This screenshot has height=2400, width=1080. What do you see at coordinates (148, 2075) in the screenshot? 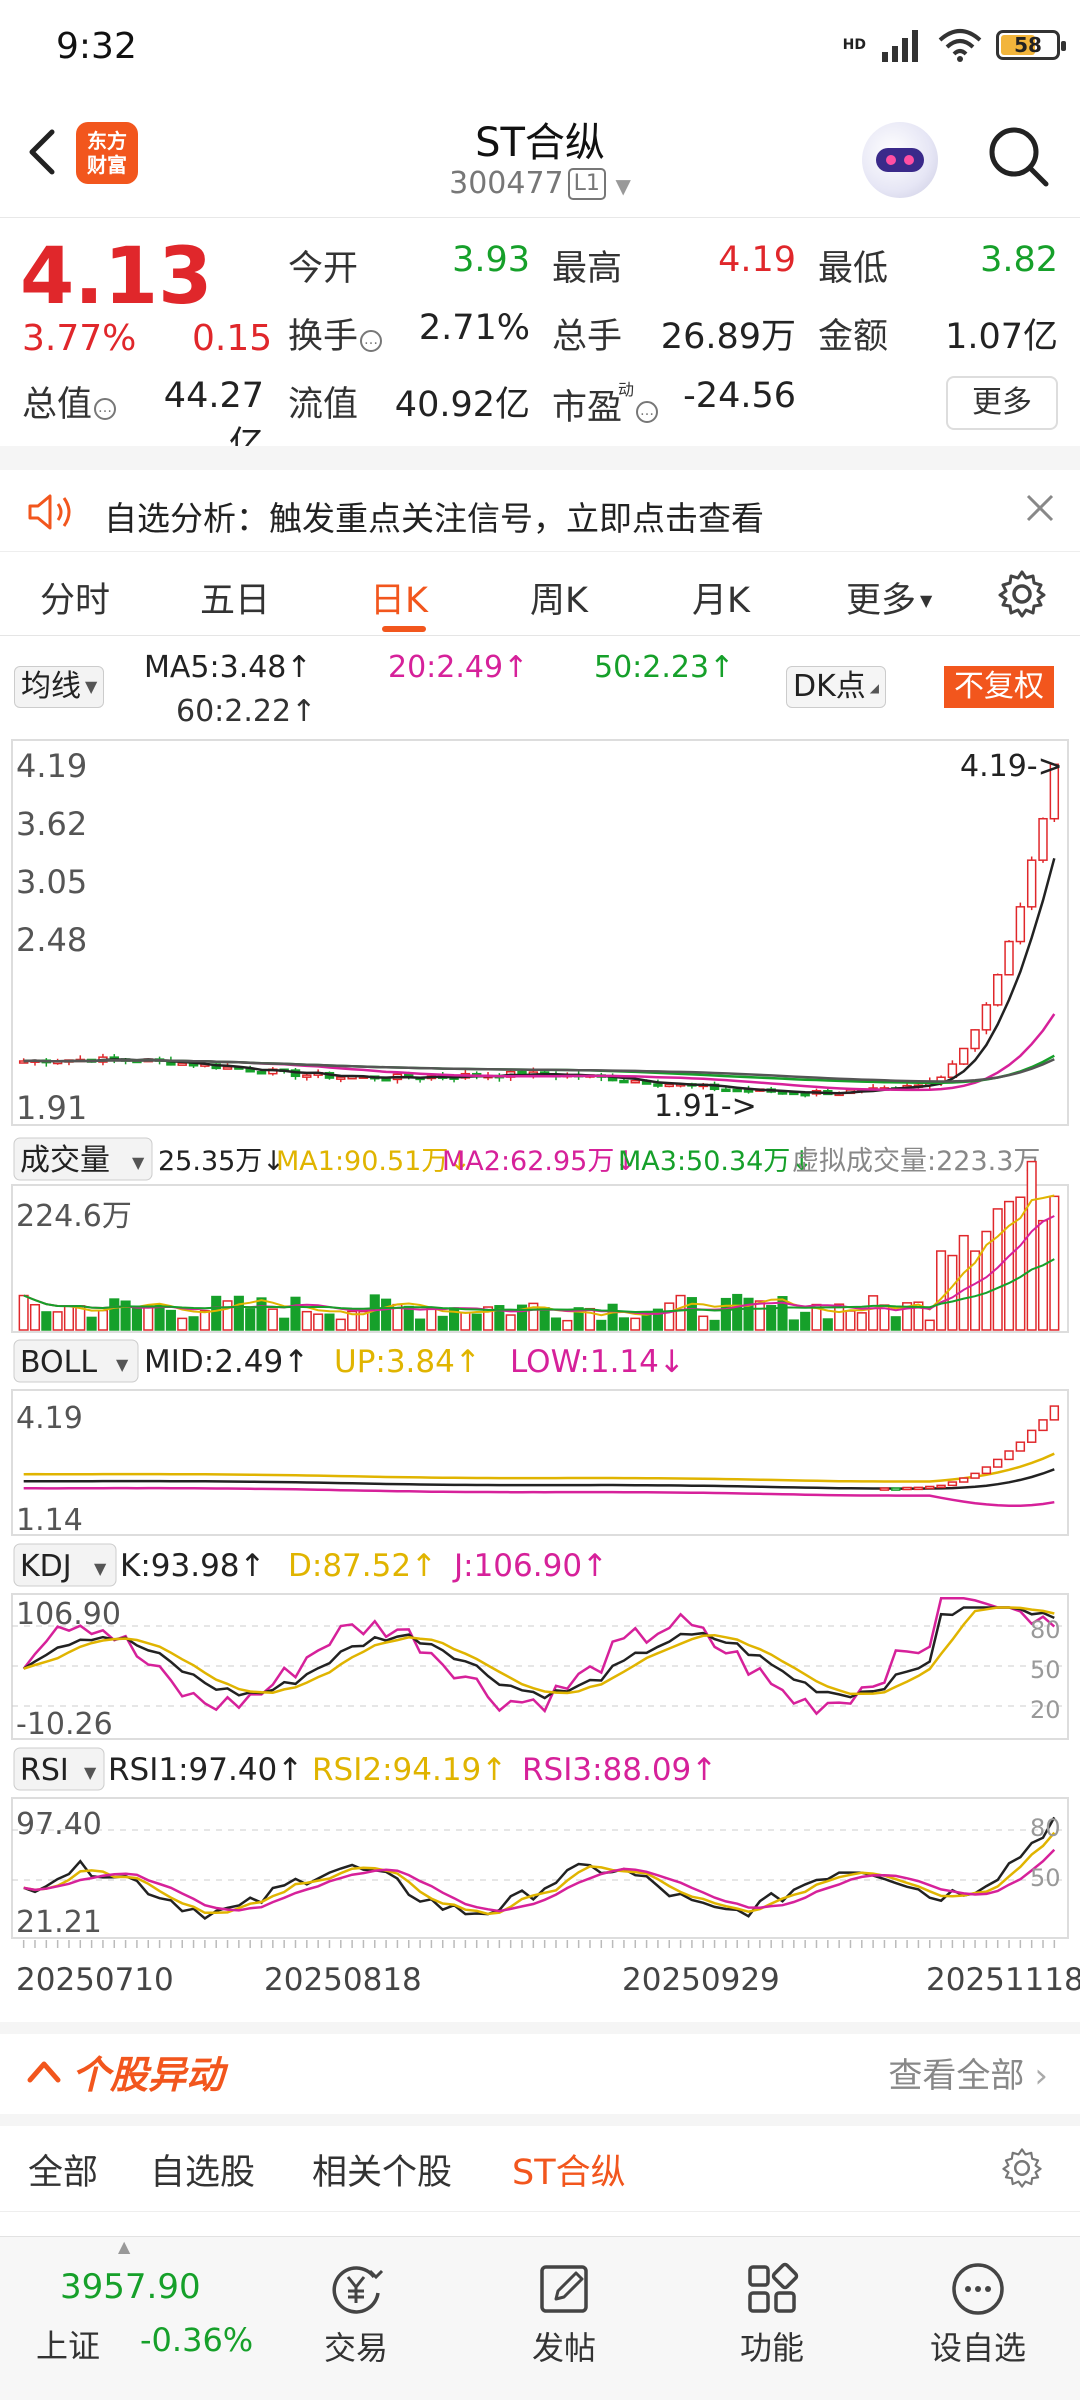
I see `movers-title: 个股异动` at bounding box center [148, 2075].